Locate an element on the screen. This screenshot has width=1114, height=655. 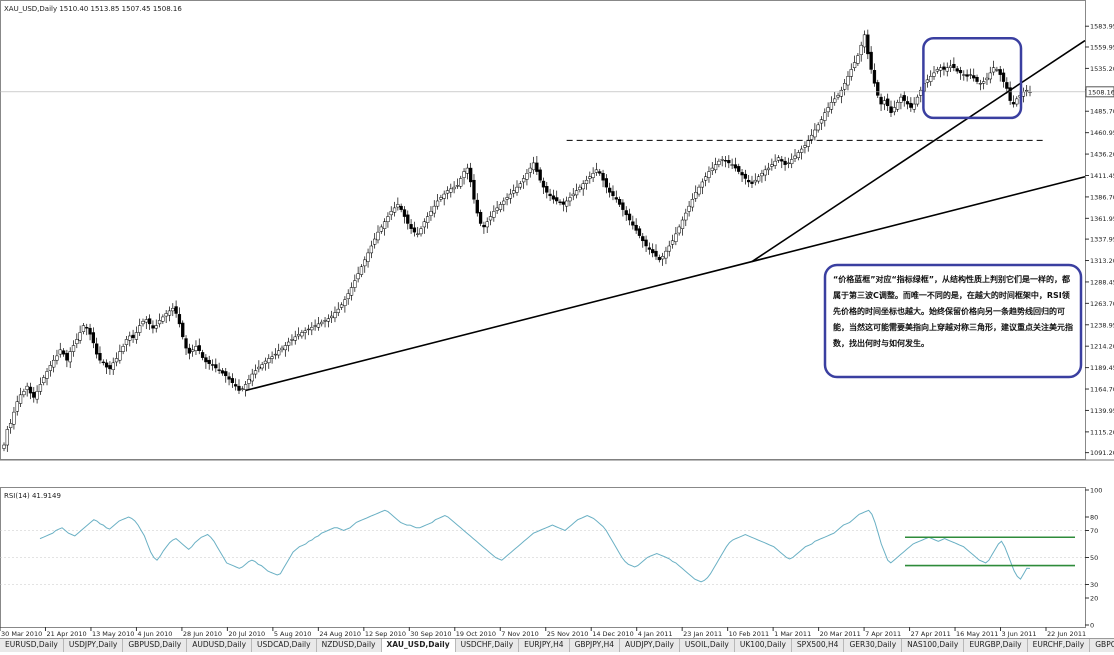
symbol-tab: USDJPY,Daily is located at coordinates (94, 645).